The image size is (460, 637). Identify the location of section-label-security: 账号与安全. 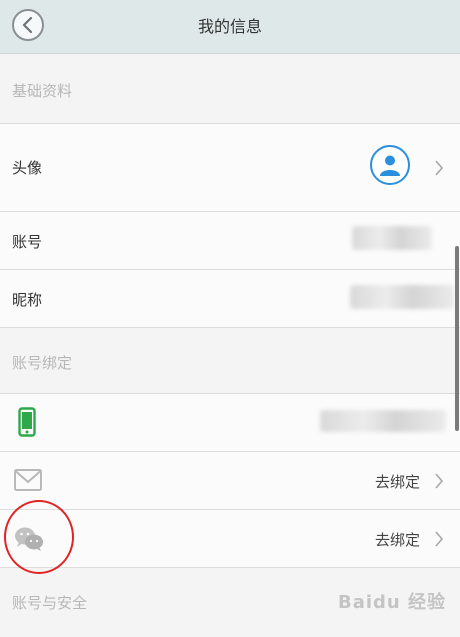
(50, 603).